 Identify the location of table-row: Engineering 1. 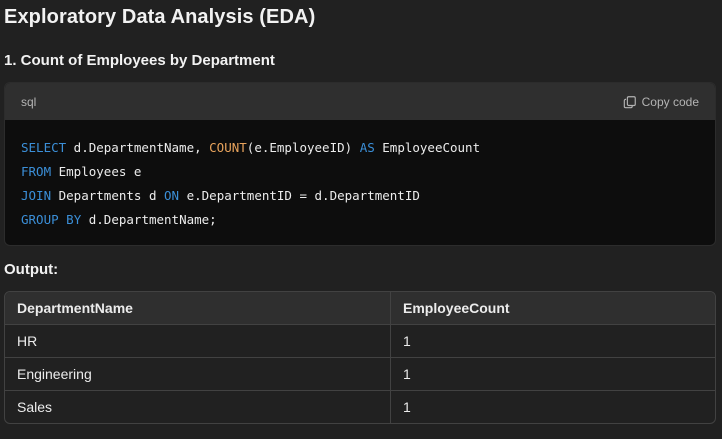
(360, 374).